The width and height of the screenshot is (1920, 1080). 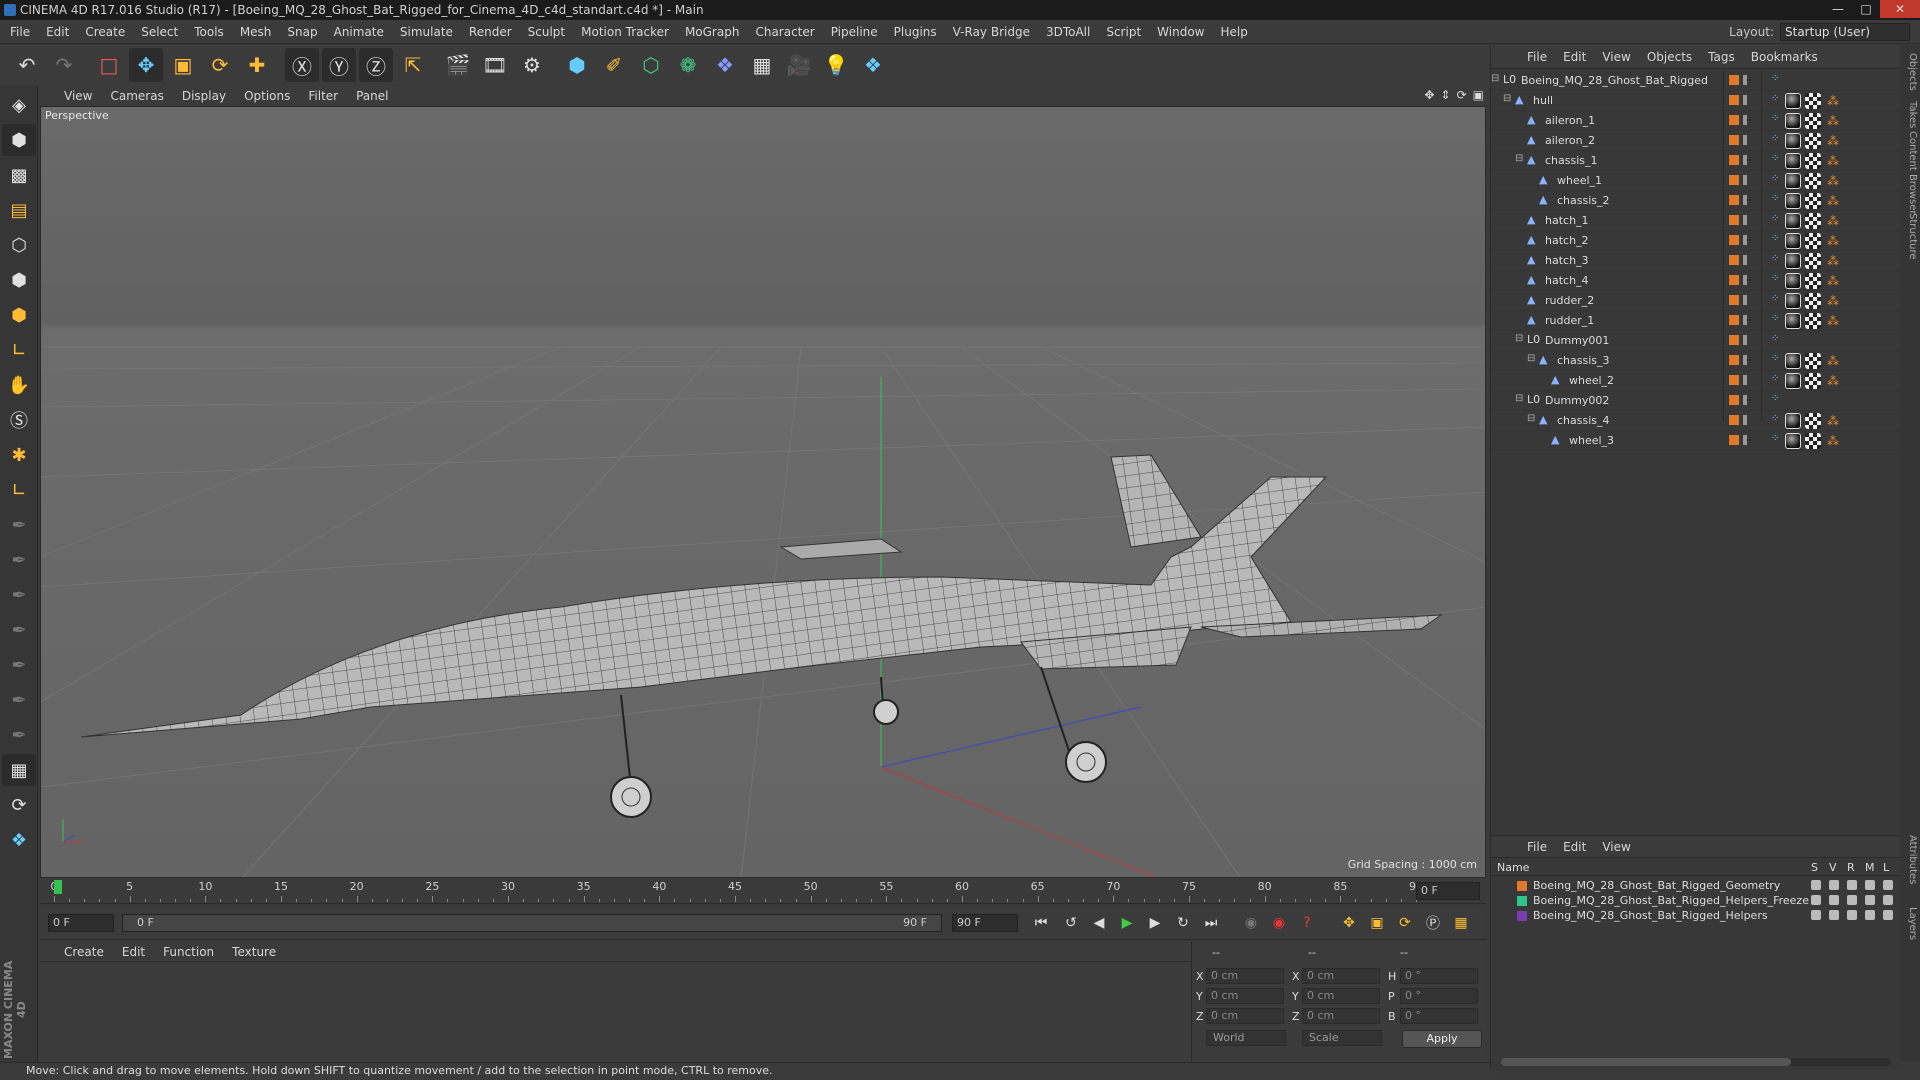 What do you see at coordinates (1696, 101) in the screenshot?
I see `object-row: ⊟ ▲ hull ⁘ ⁂` at bounding box center [1696, 101].